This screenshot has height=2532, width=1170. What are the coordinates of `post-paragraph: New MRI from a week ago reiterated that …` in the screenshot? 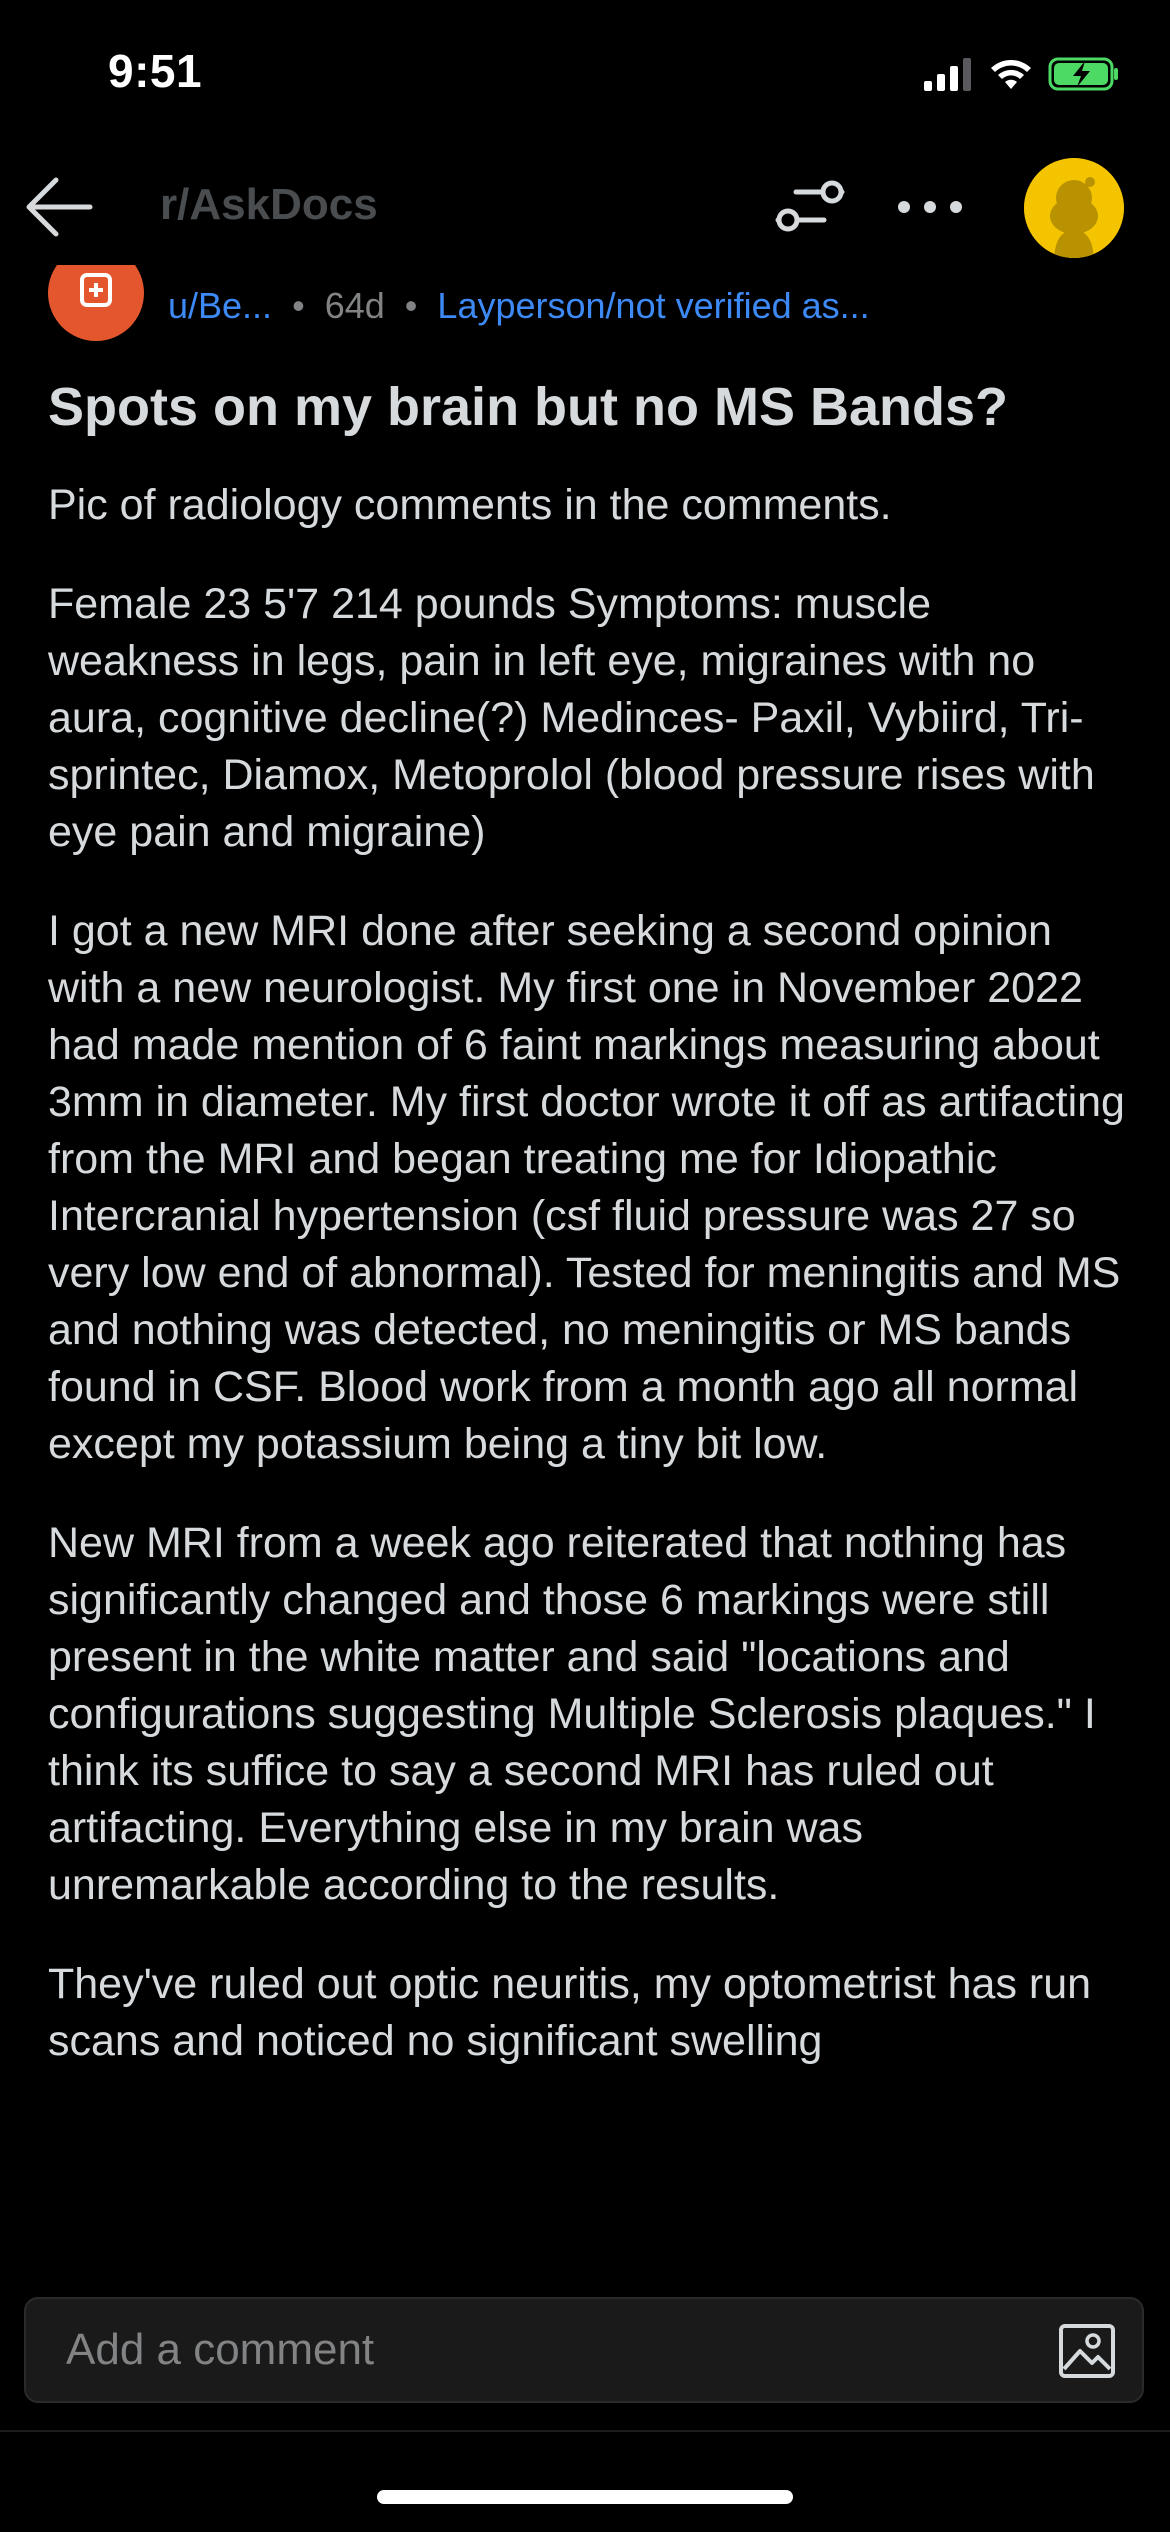 It's located at (572, 1714).